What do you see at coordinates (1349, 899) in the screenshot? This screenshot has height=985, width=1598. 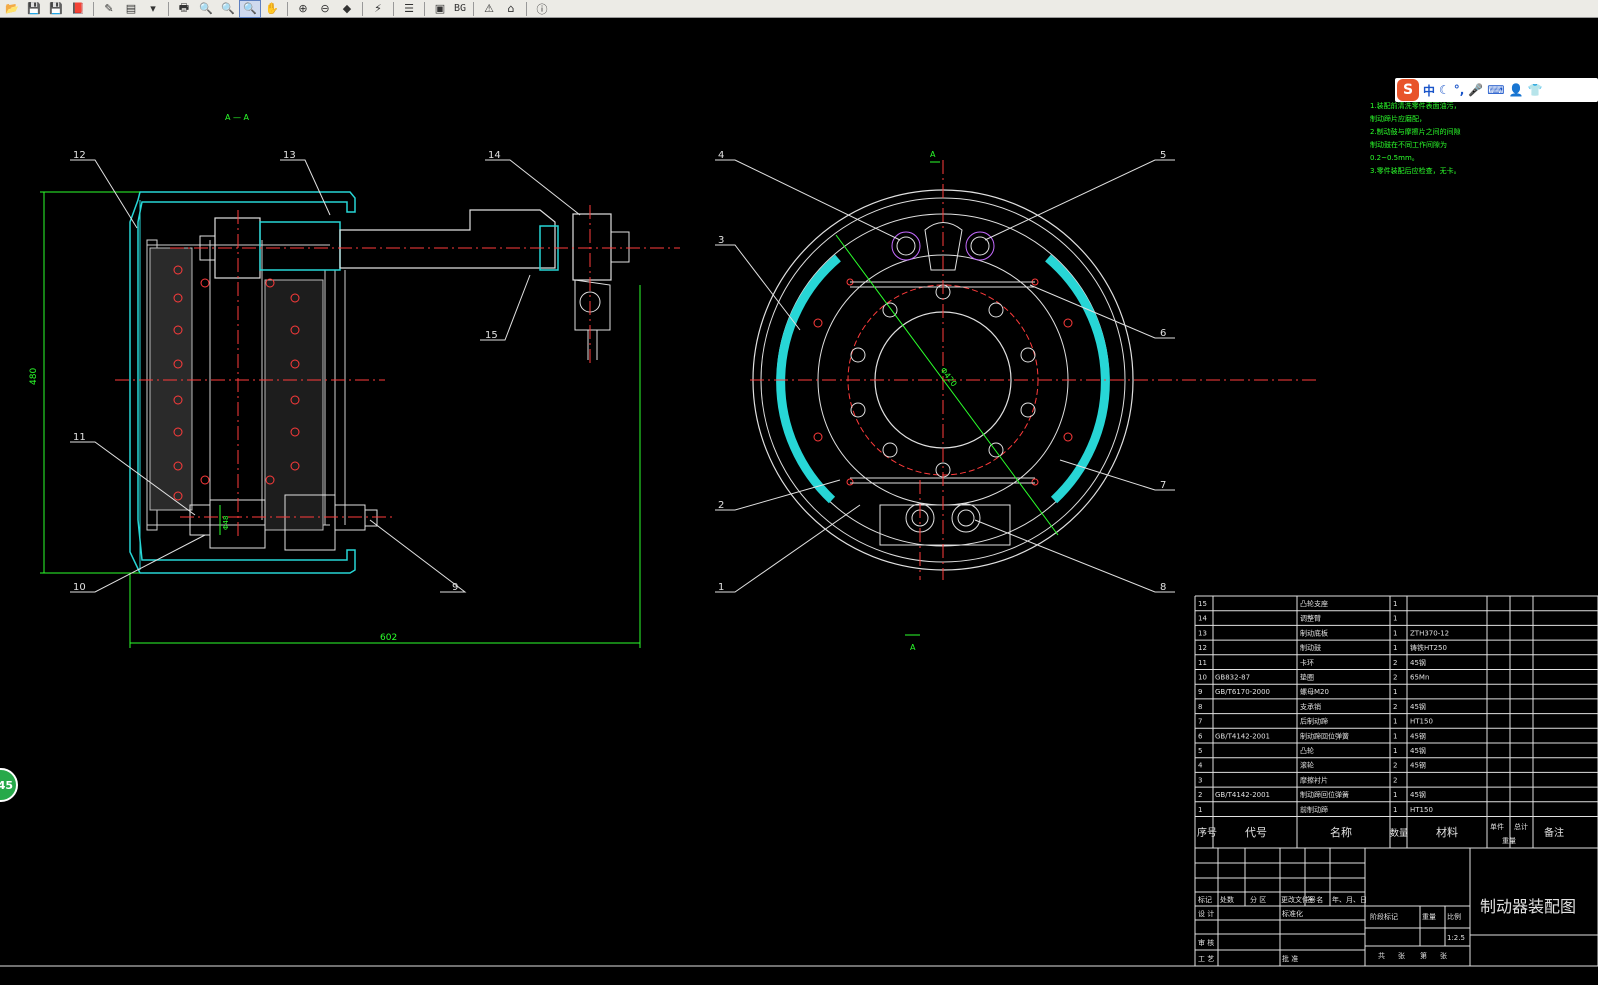 I see `svg-text: 年、月、日` at bounding box center [1349, 899].